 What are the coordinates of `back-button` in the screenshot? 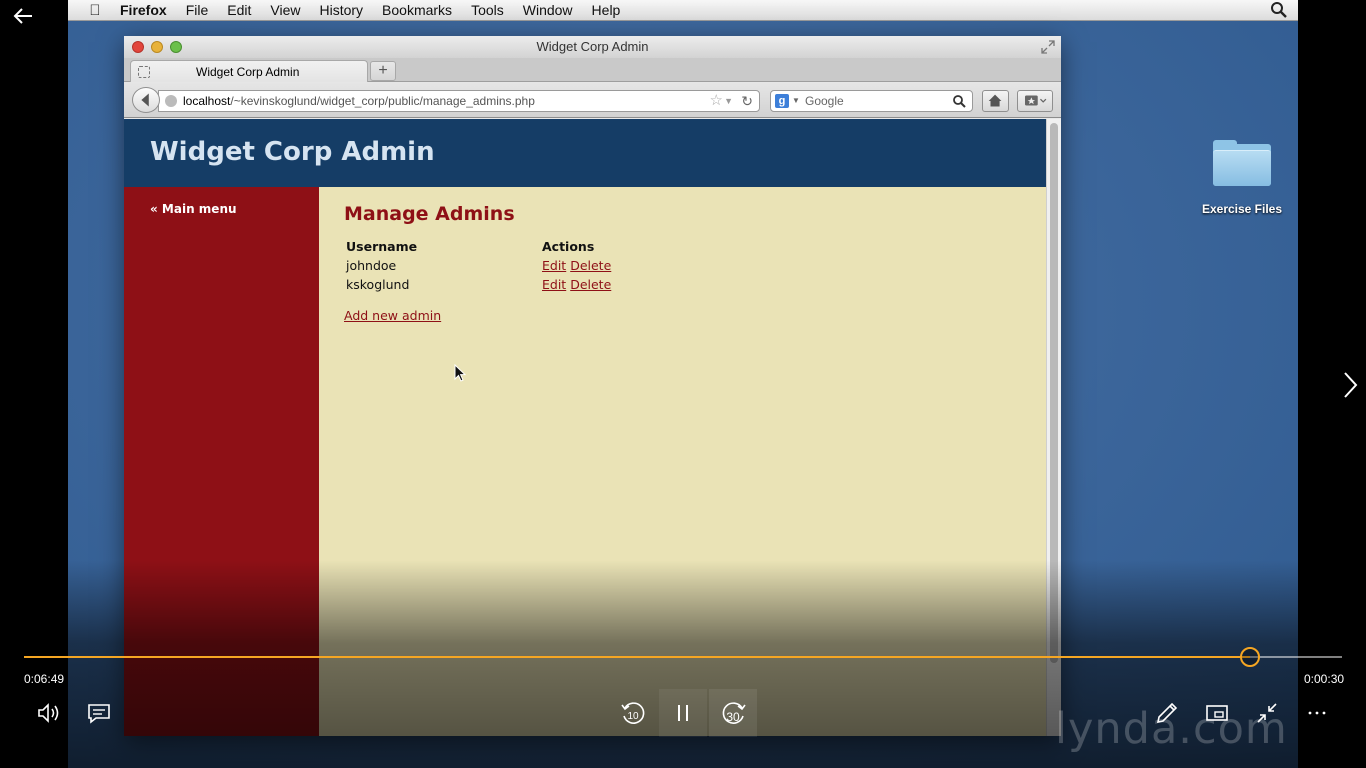 It's located at (146, 100).